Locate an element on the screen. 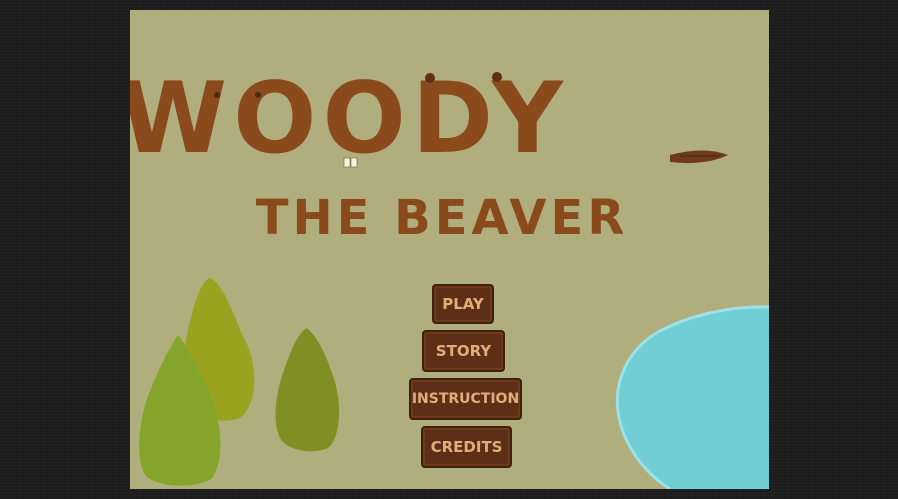  tree-right-icon is located at coordinates (307, 390).